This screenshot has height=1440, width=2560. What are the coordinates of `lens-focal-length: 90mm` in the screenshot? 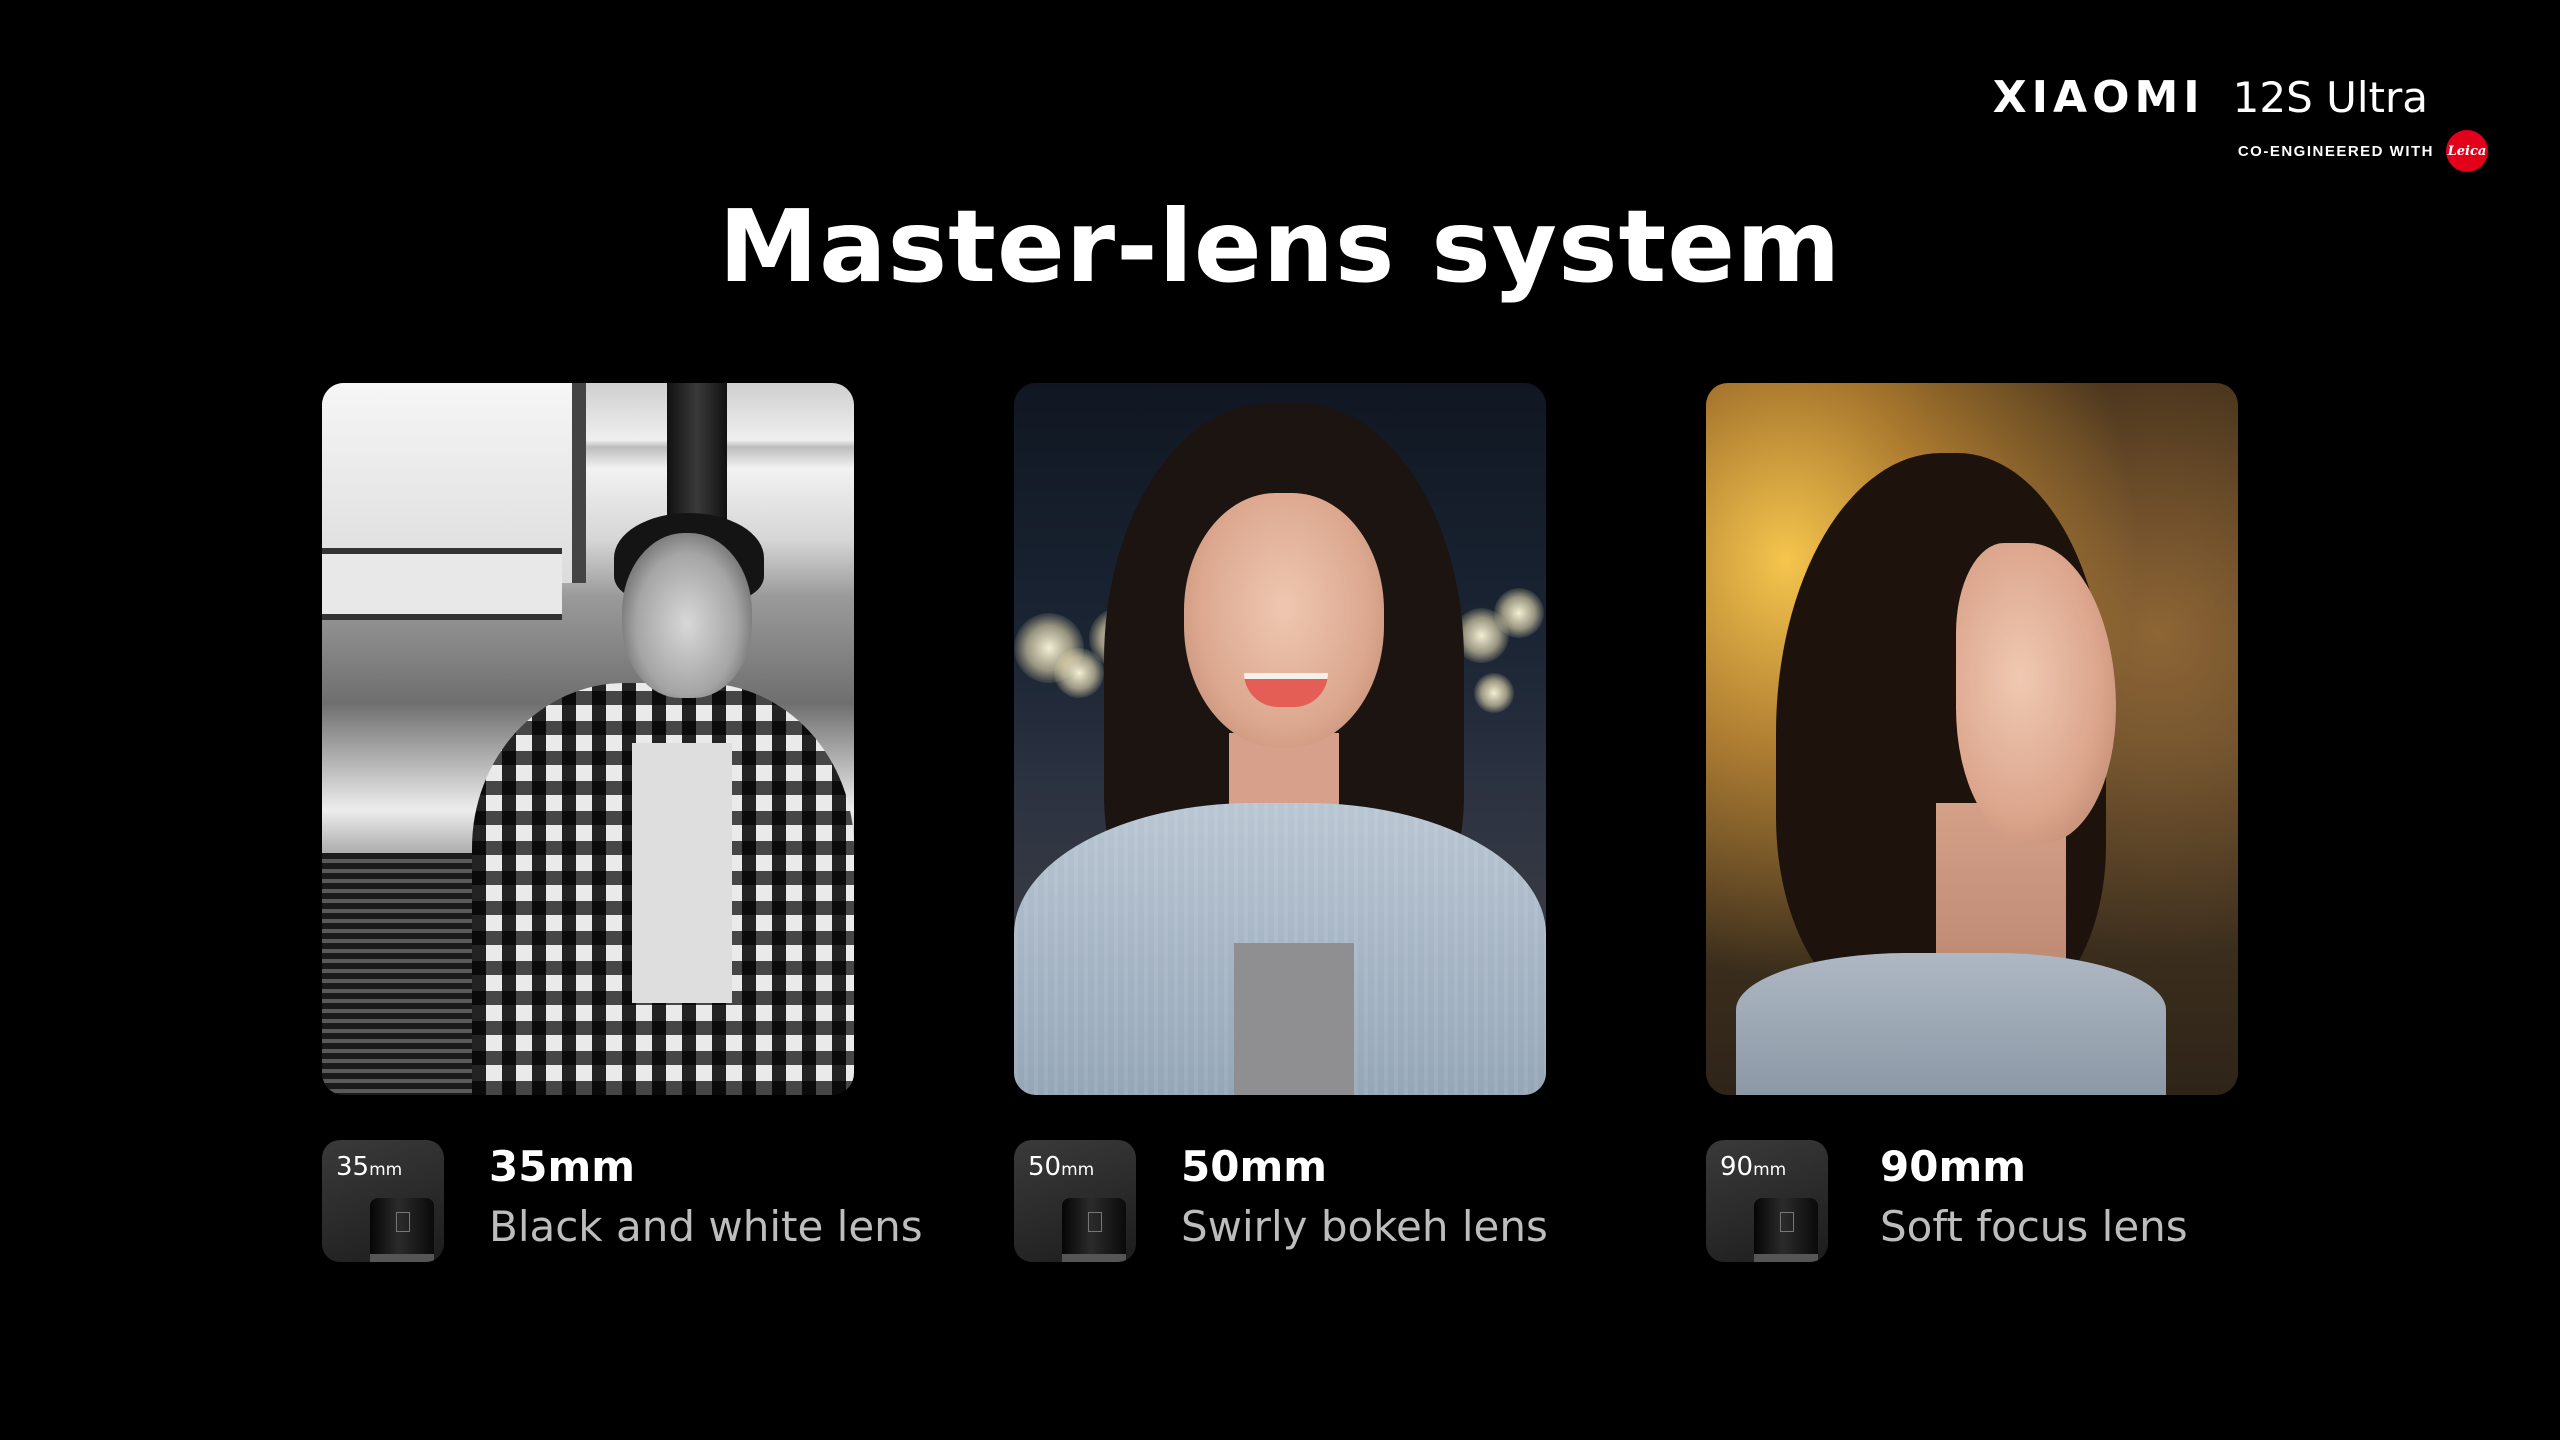 It's located at (1953, 1166).